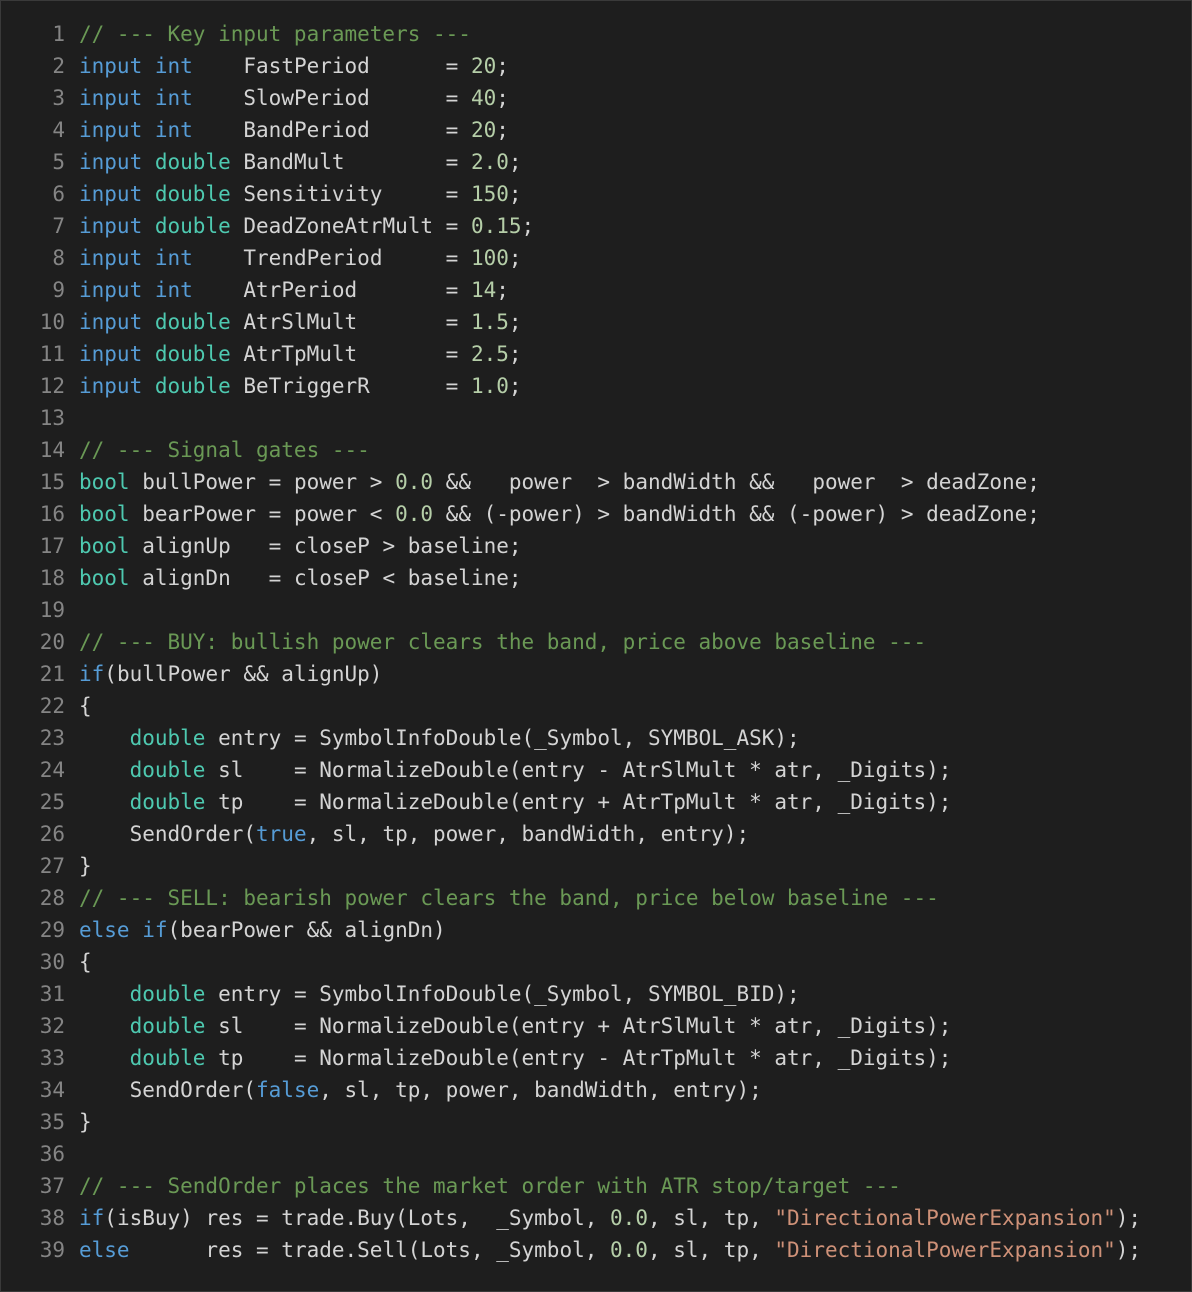 This screenshot has width=1192, height=1292. What do you see at coordinates (58, 290) in the screenshot?
I see `line-number: 9` at bounding box center [58, 290].